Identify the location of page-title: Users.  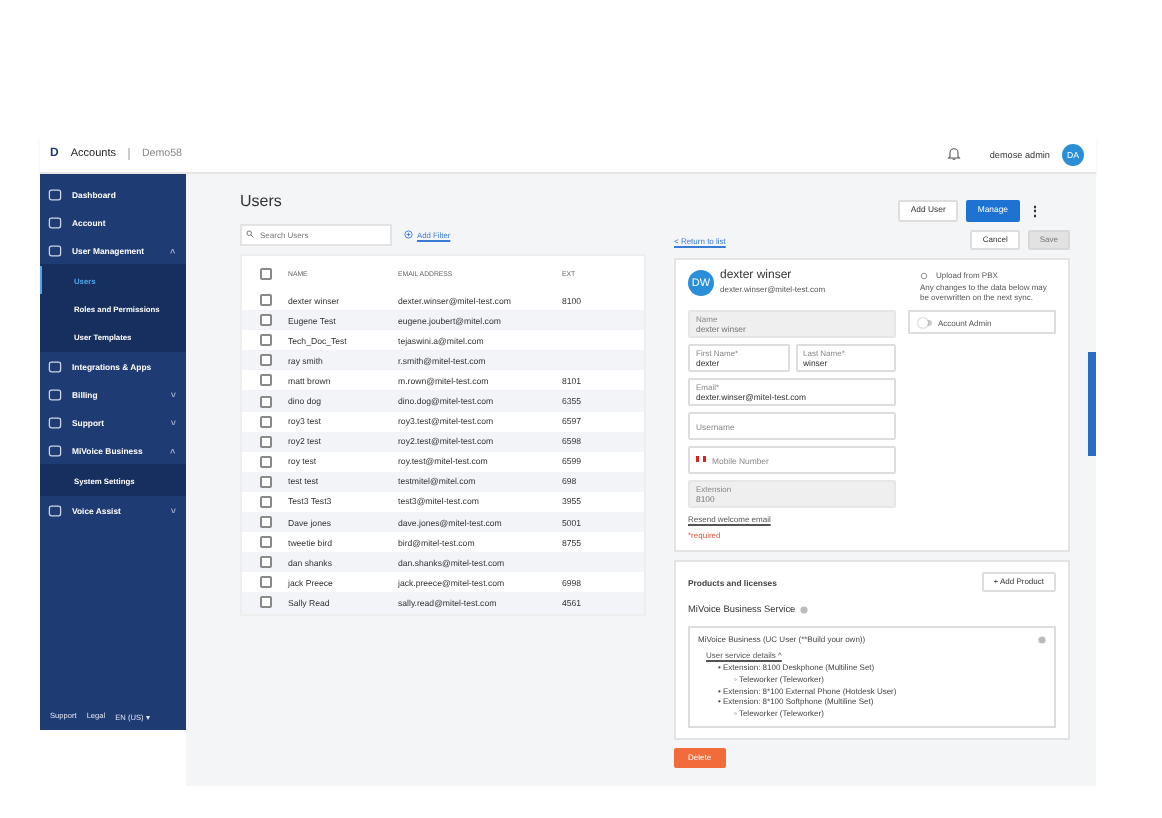
(262, 201).